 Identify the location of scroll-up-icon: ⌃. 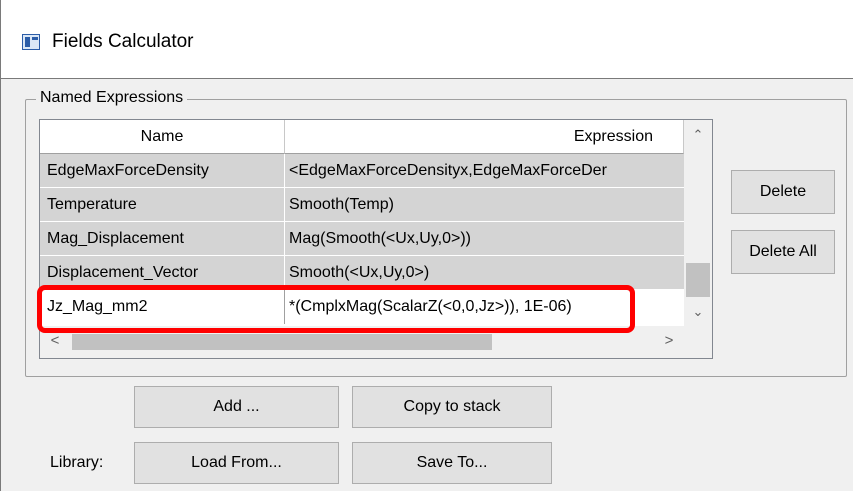
(698, 135).